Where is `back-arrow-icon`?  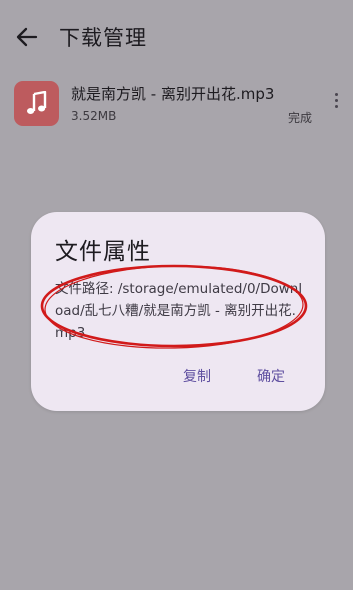
back-arrow-icon is located at coordinates (27, 37).